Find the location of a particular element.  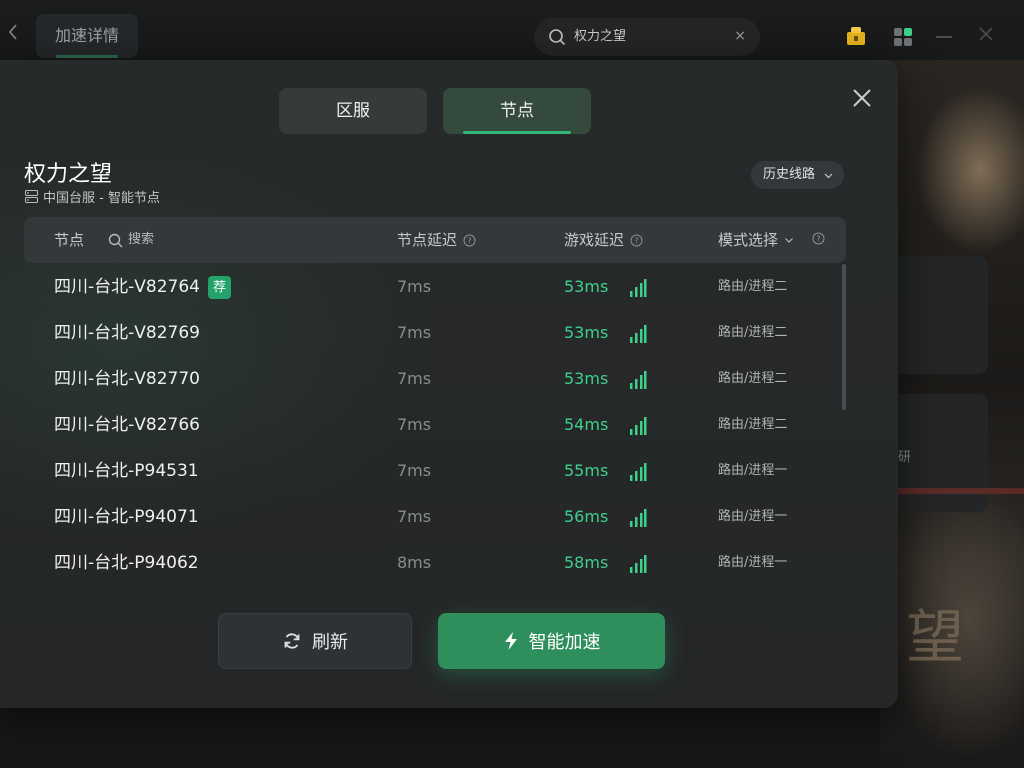

game-delay: 58ms is located at coordinates (586, 562).